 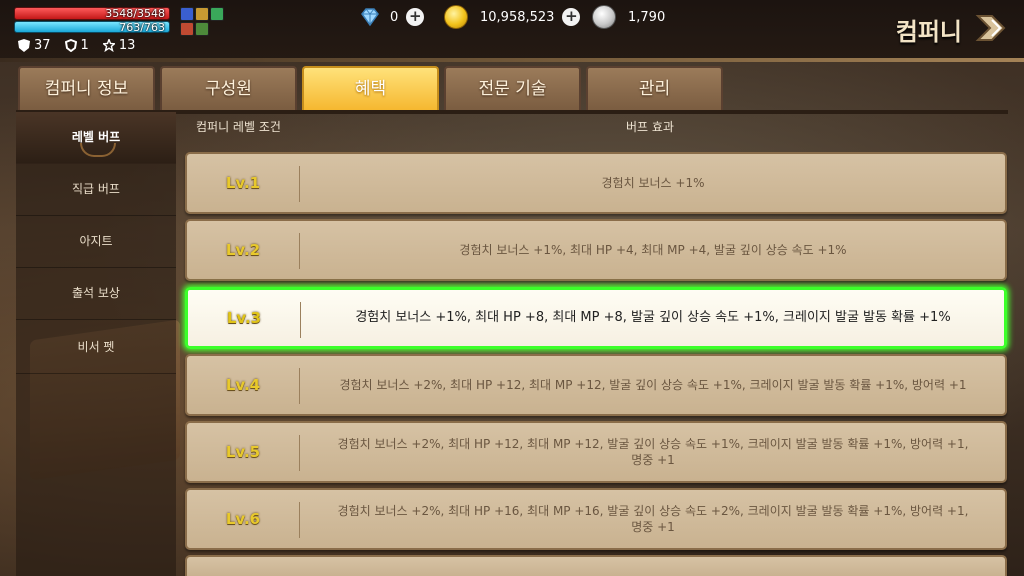 I want to click on silver-currency: 1,790, so click(x=628, y=17).